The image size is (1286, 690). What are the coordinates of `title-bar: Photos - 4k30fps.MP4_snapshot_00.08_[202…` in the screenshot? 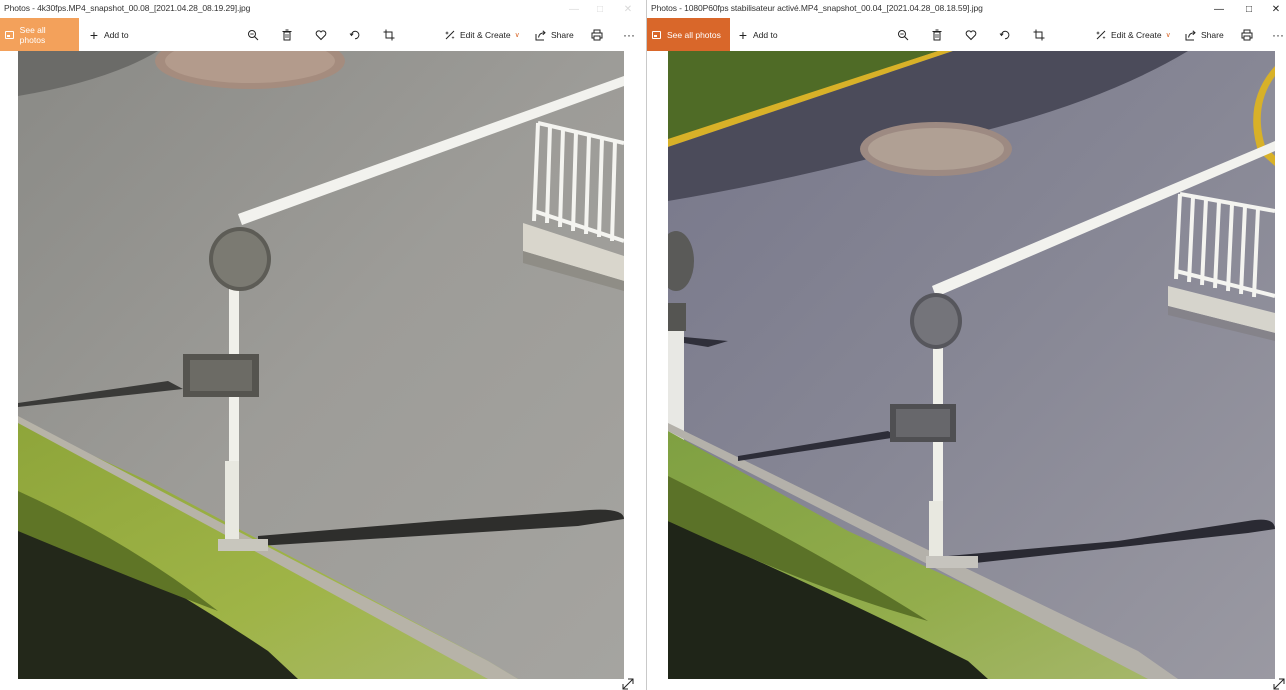 It's located at (323, 9).